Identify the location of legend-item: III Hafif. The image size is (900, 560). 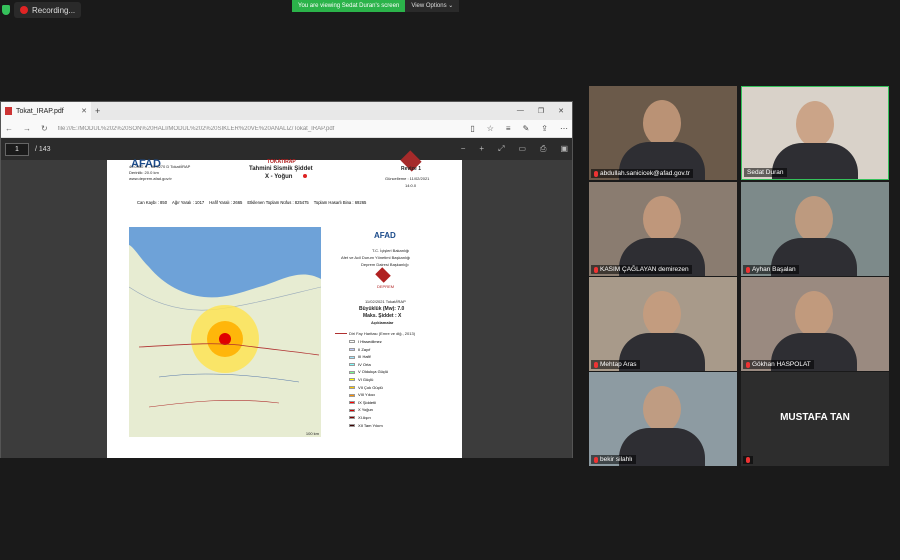
(368, 357).